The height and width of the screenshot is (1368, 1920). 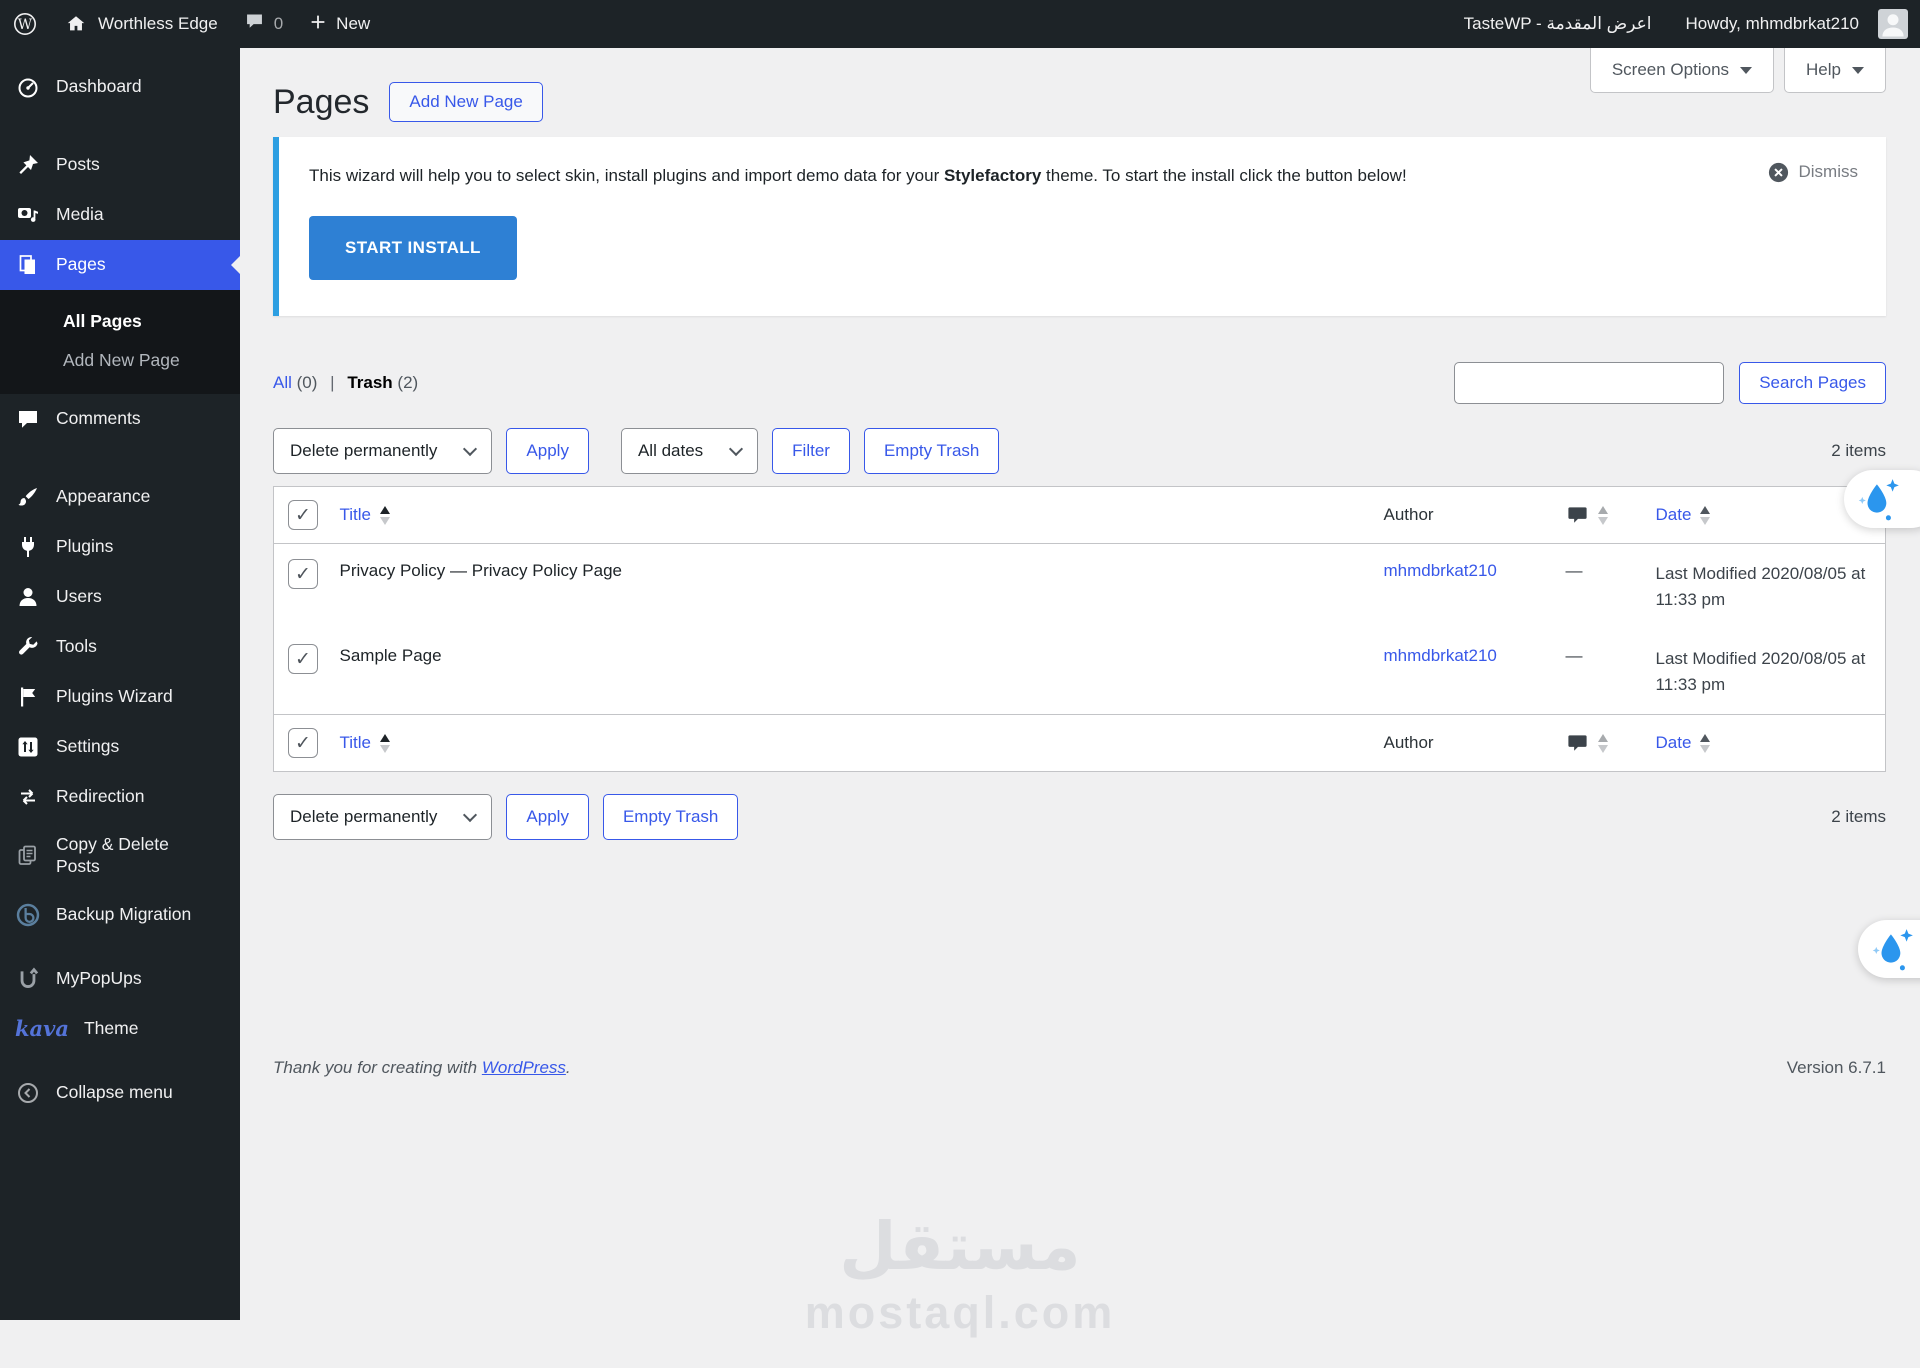 I want to click on filter-all-link: All, so click(x=282, y=382).